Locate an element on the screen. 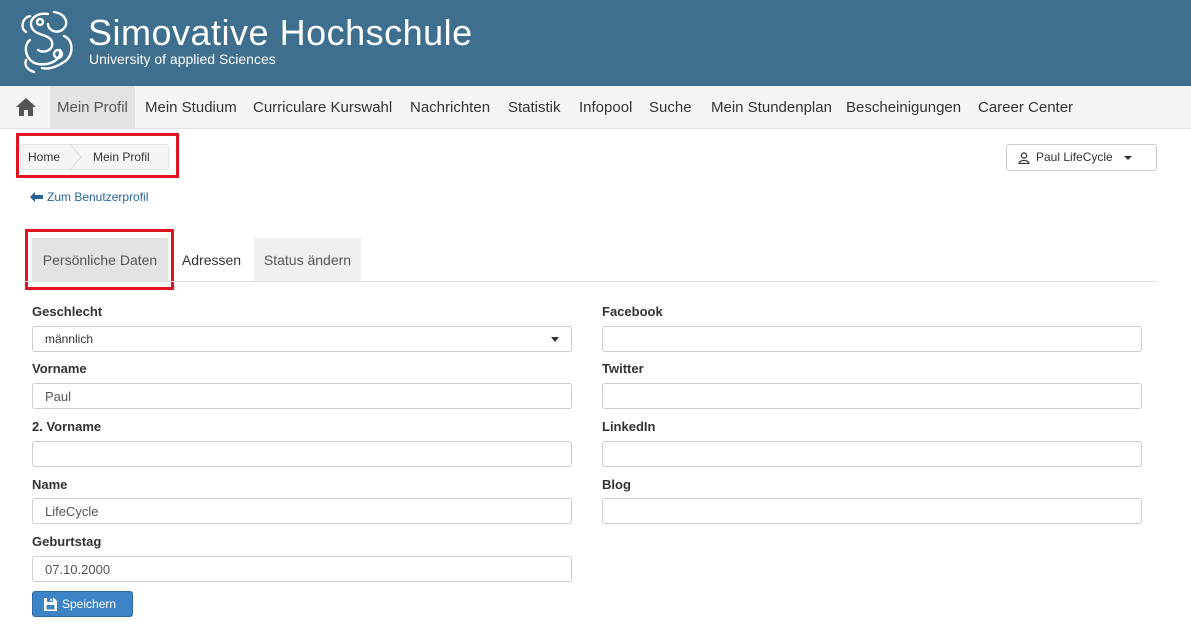 The height and width of the screenshot is (633, 1191). secondname-field is located at coordinates (302, 454).